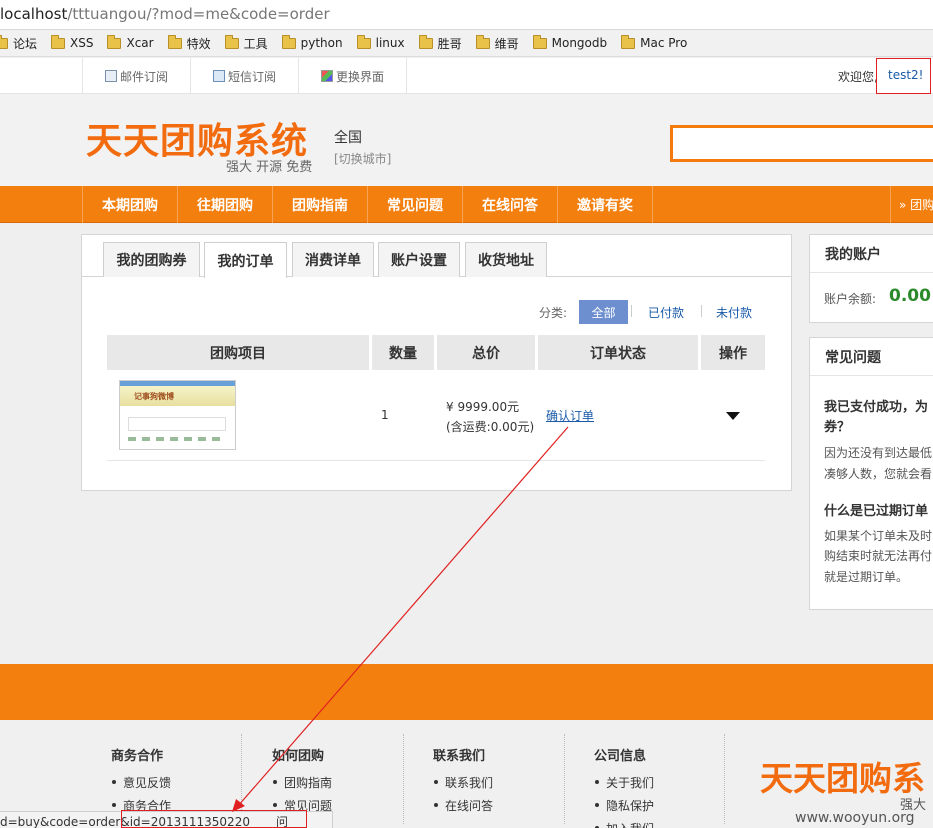 The height and width of the screenshot is (828, 933). Describe the element at coordinates (246, 43) in the screenshot. I see `bookmark-item: 工具` at that location.